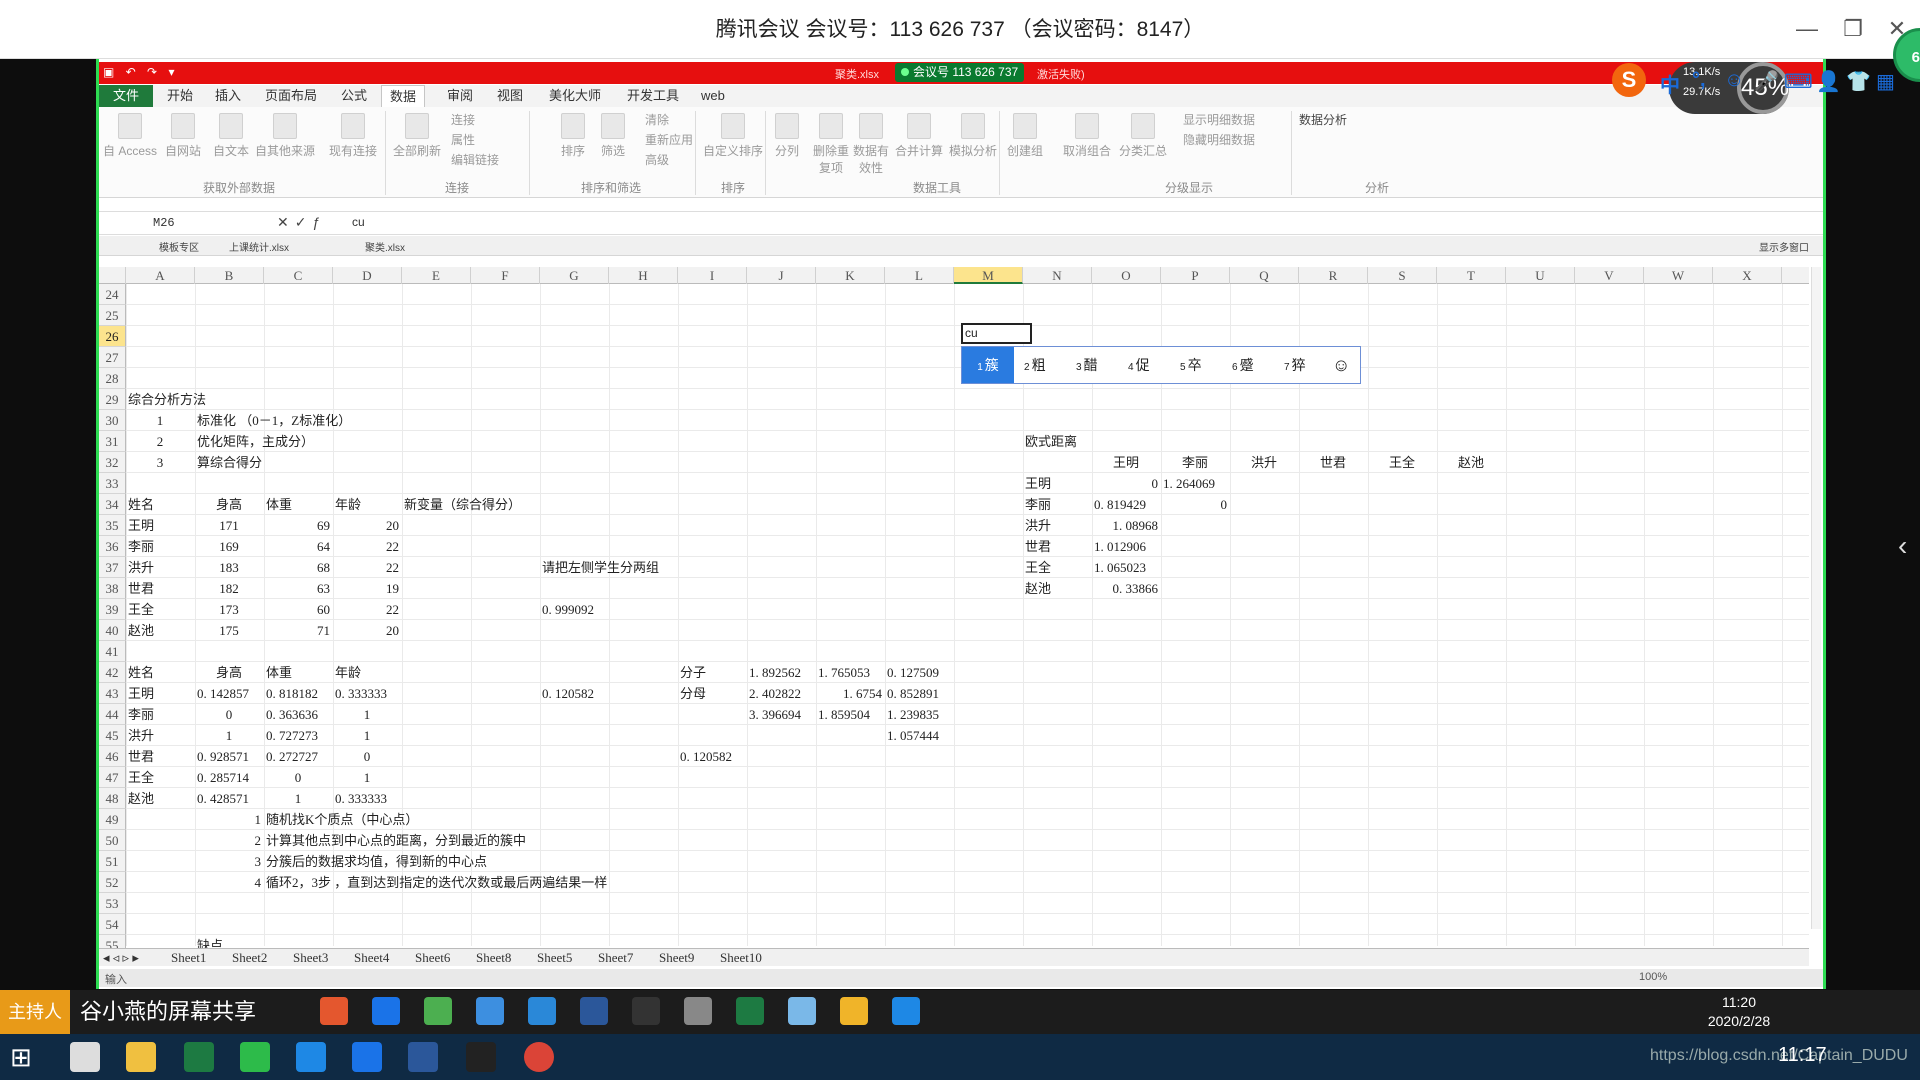  Describe the element at coordinates (475, 159) in the screenshot. I see `edit-links-button: 编辑链接` at that location.